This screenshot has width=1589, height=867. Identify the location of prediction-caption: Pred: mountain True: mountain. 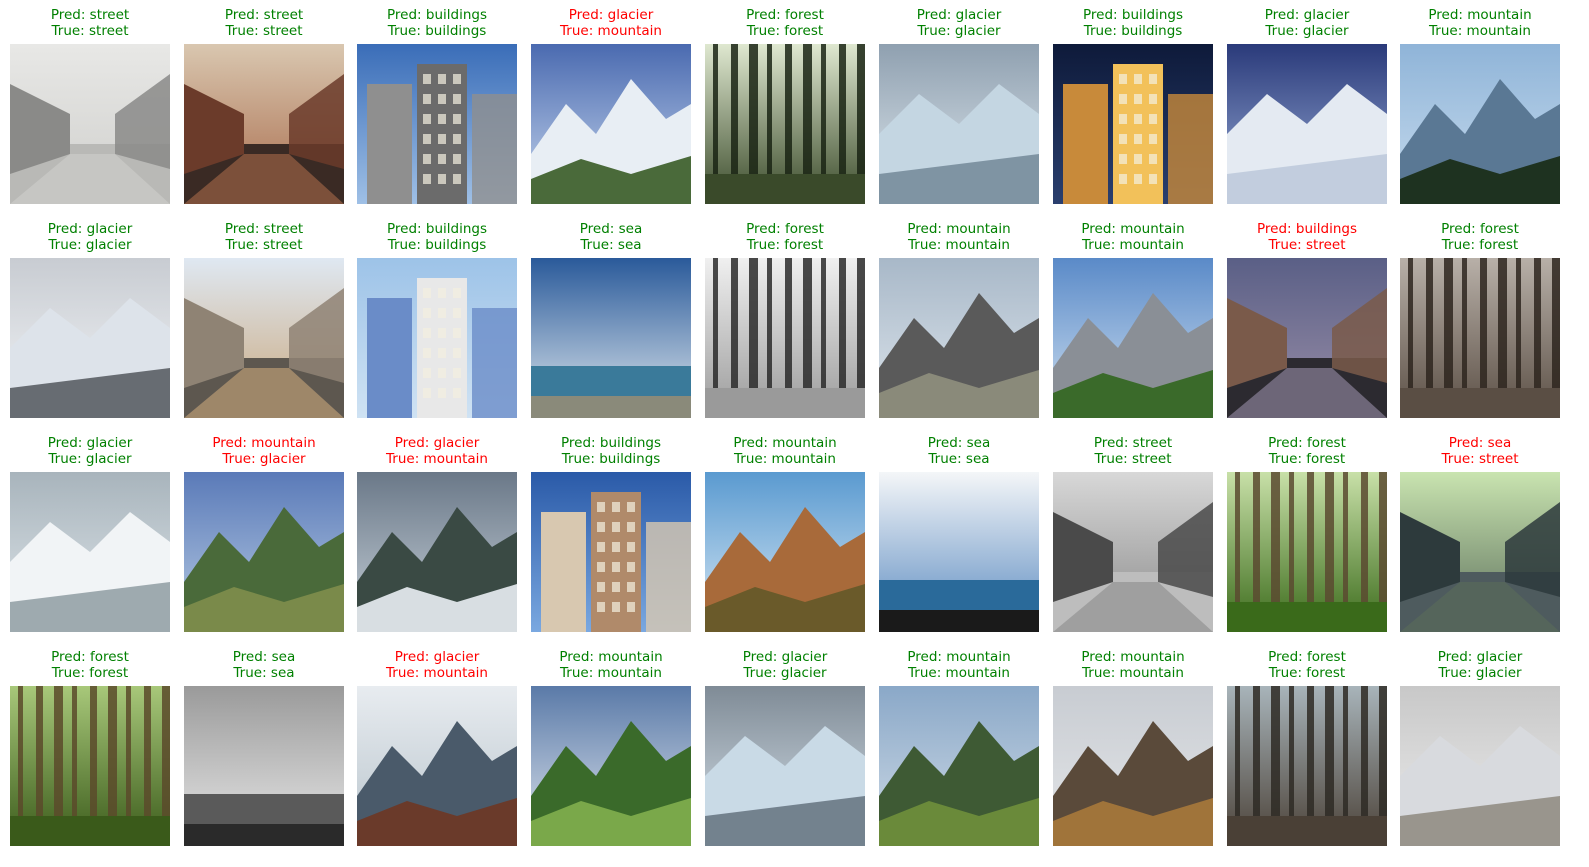
(1479, 23).